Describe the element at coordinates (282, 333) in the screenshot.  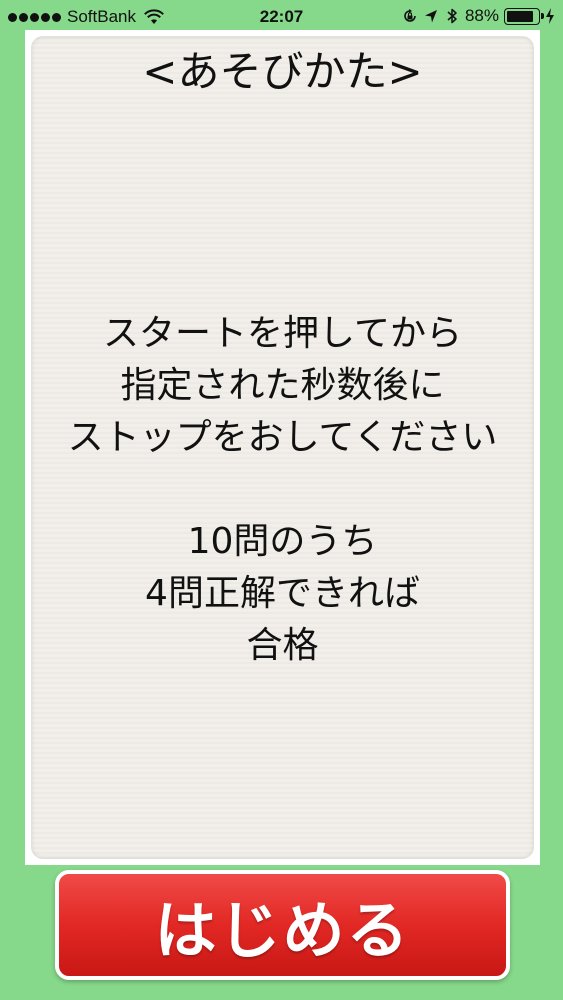
I see `instruction-line: スタートを押してから` at that location.